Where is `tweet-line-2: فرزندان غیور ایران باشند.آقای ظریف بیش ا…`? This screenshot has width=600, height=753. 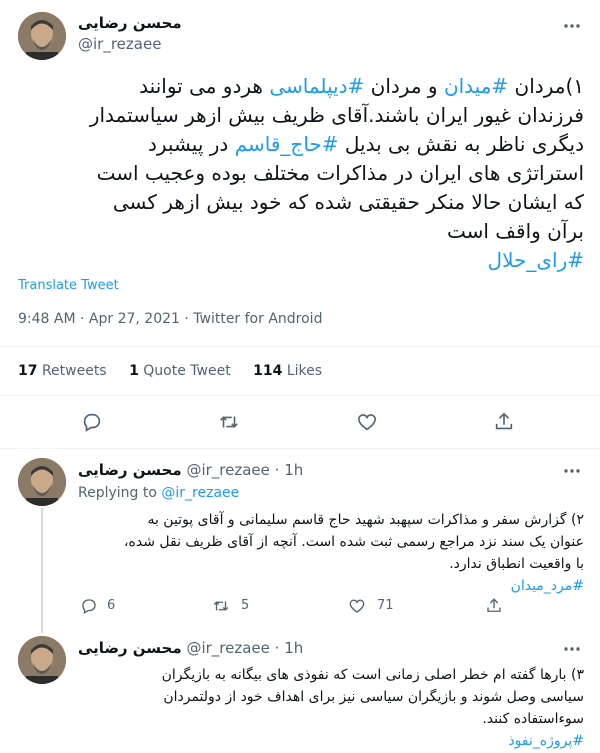 tweet-line-2: فرزندان غیور ایران باشند.آقای ظریف بیش ا… is located at coordinates (336, 115).